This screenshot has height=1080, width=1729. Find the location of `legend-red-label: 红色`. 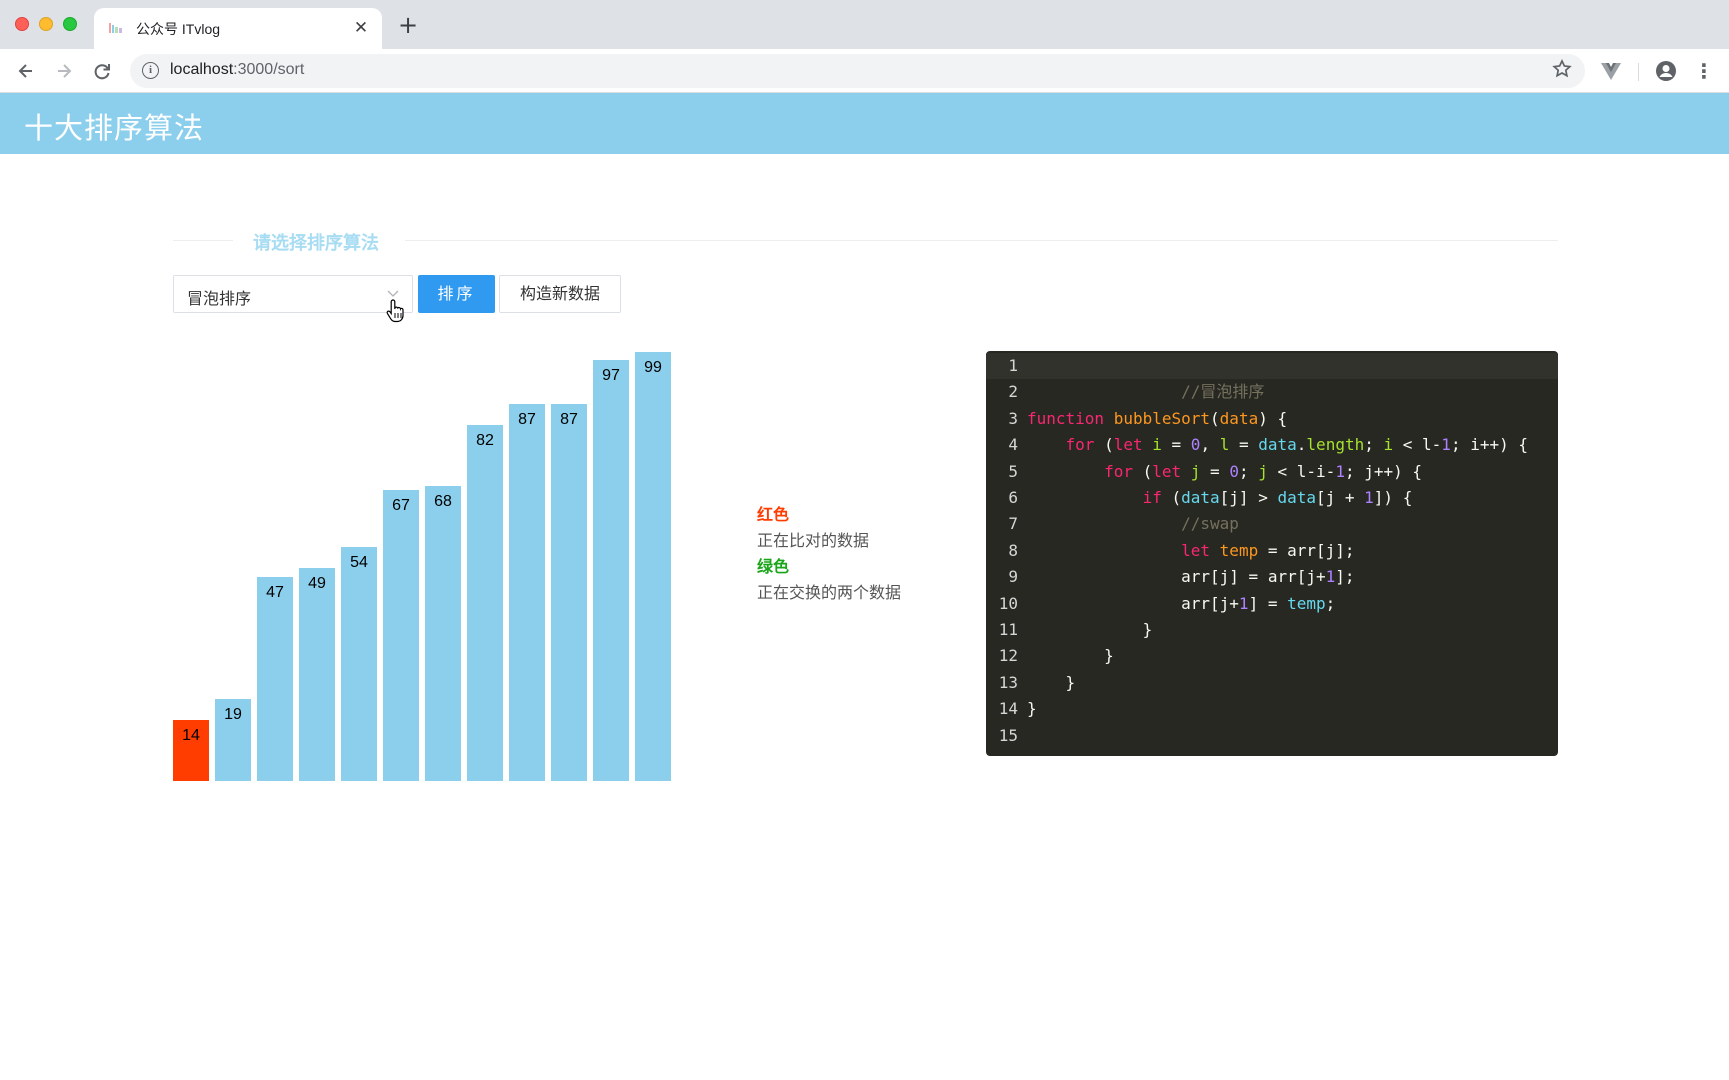

legend-red-label: 红色 is located at coordinates (773, 514).